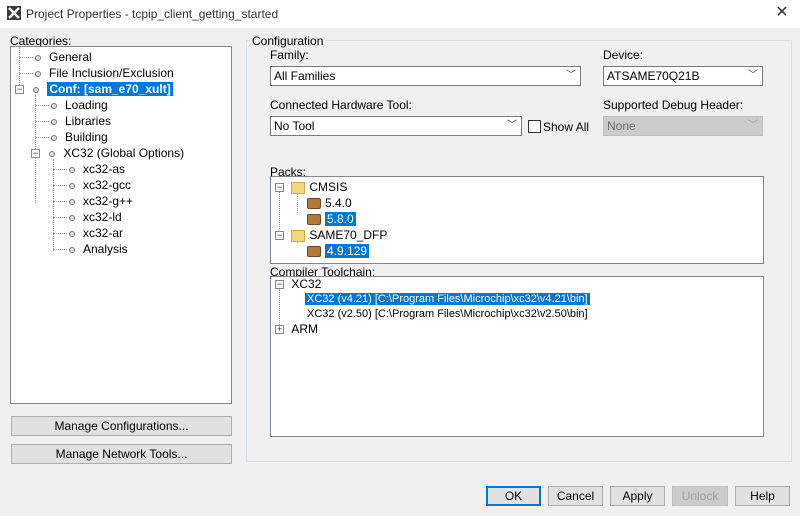 The height and width of the screenshot is (516, 800). Describe the element at coordinates (86, 137) in the screenshot. I see `category-label: Building` at that location.